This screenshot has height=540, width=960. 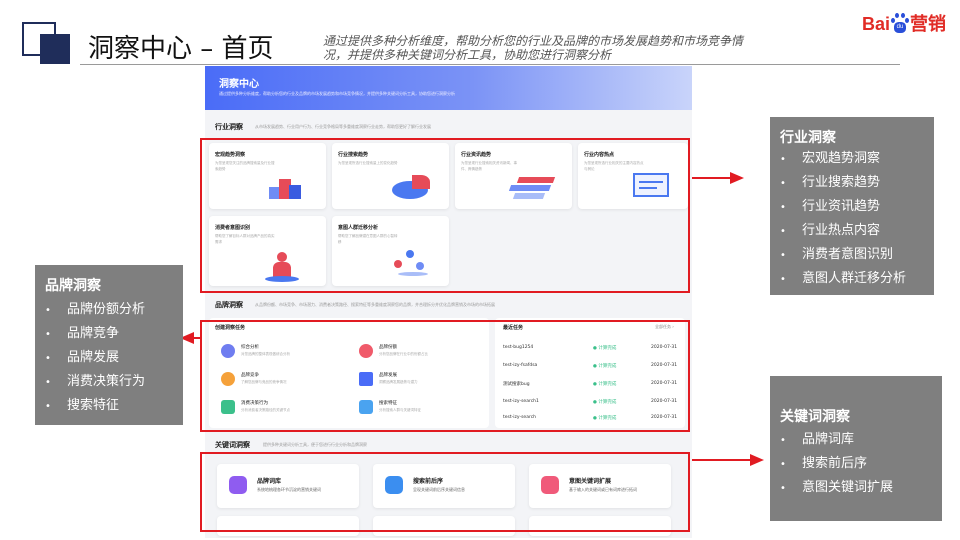 What do you see at coordinates (830, 182) in the screenshot?
I see `list-item: • 行业搜索趋势` at bounding box center [830, 182].